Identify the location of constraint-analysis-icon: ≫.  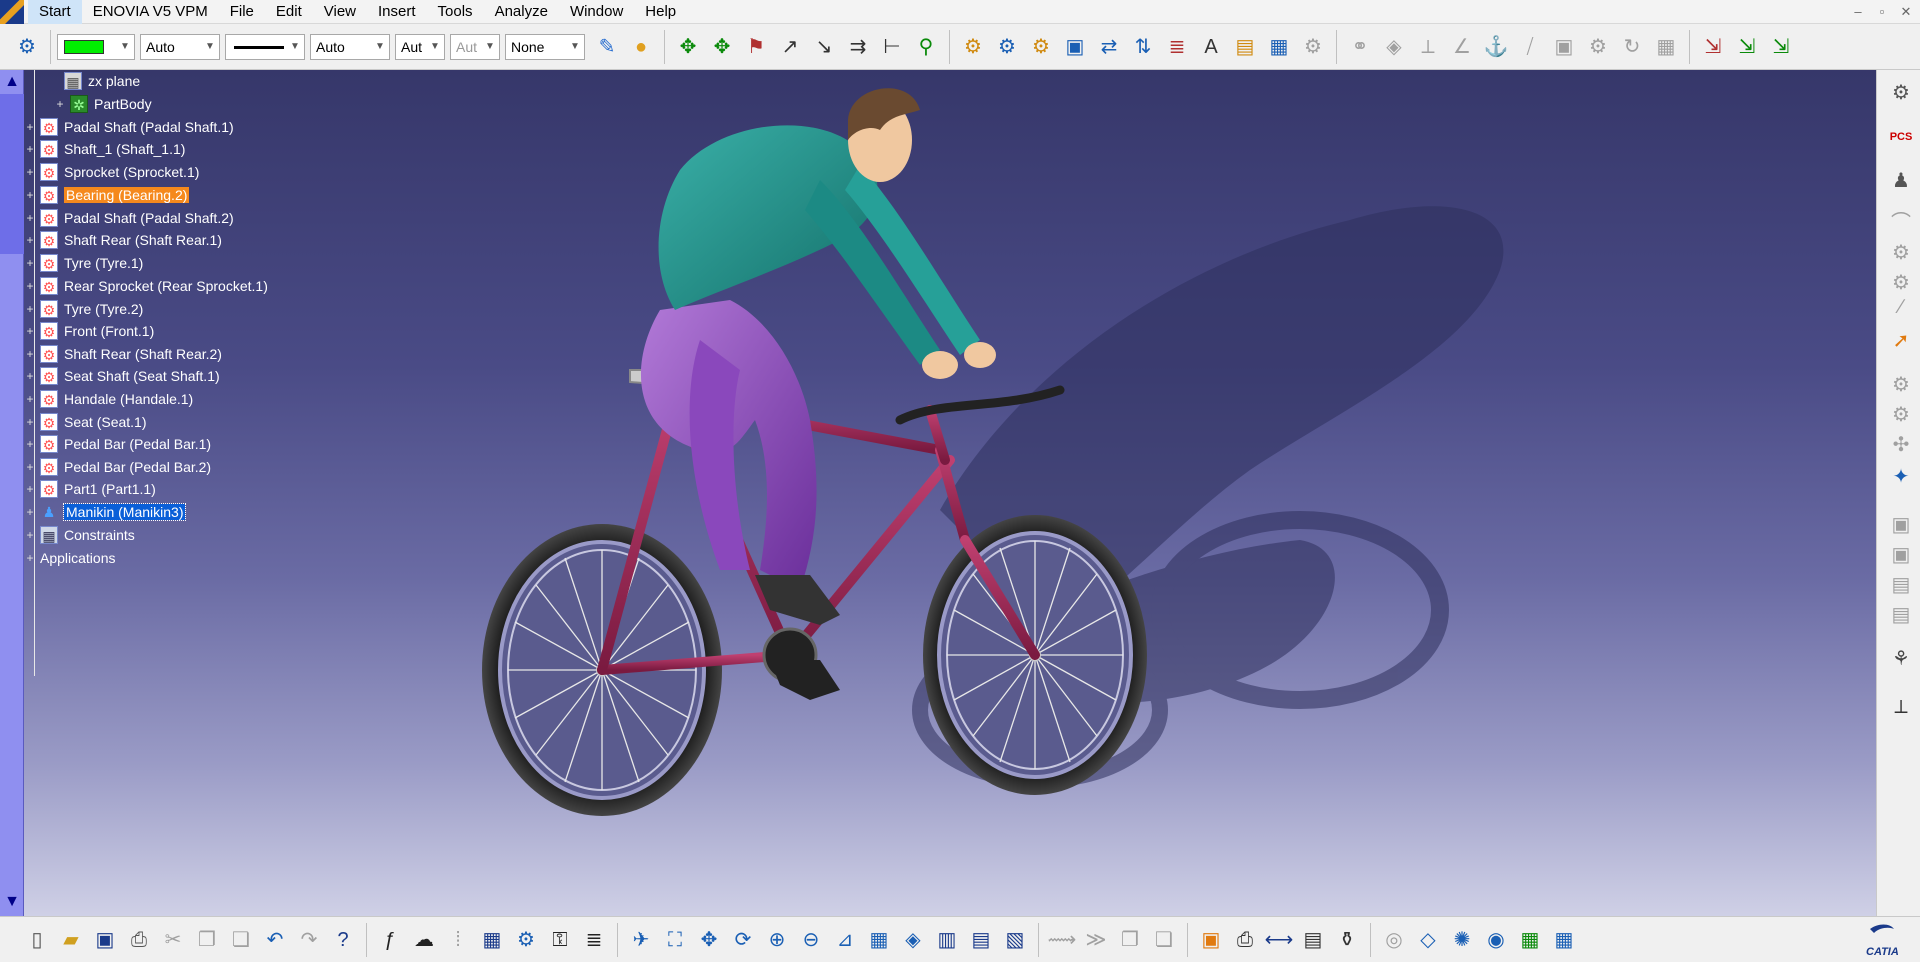
(1096, 940).